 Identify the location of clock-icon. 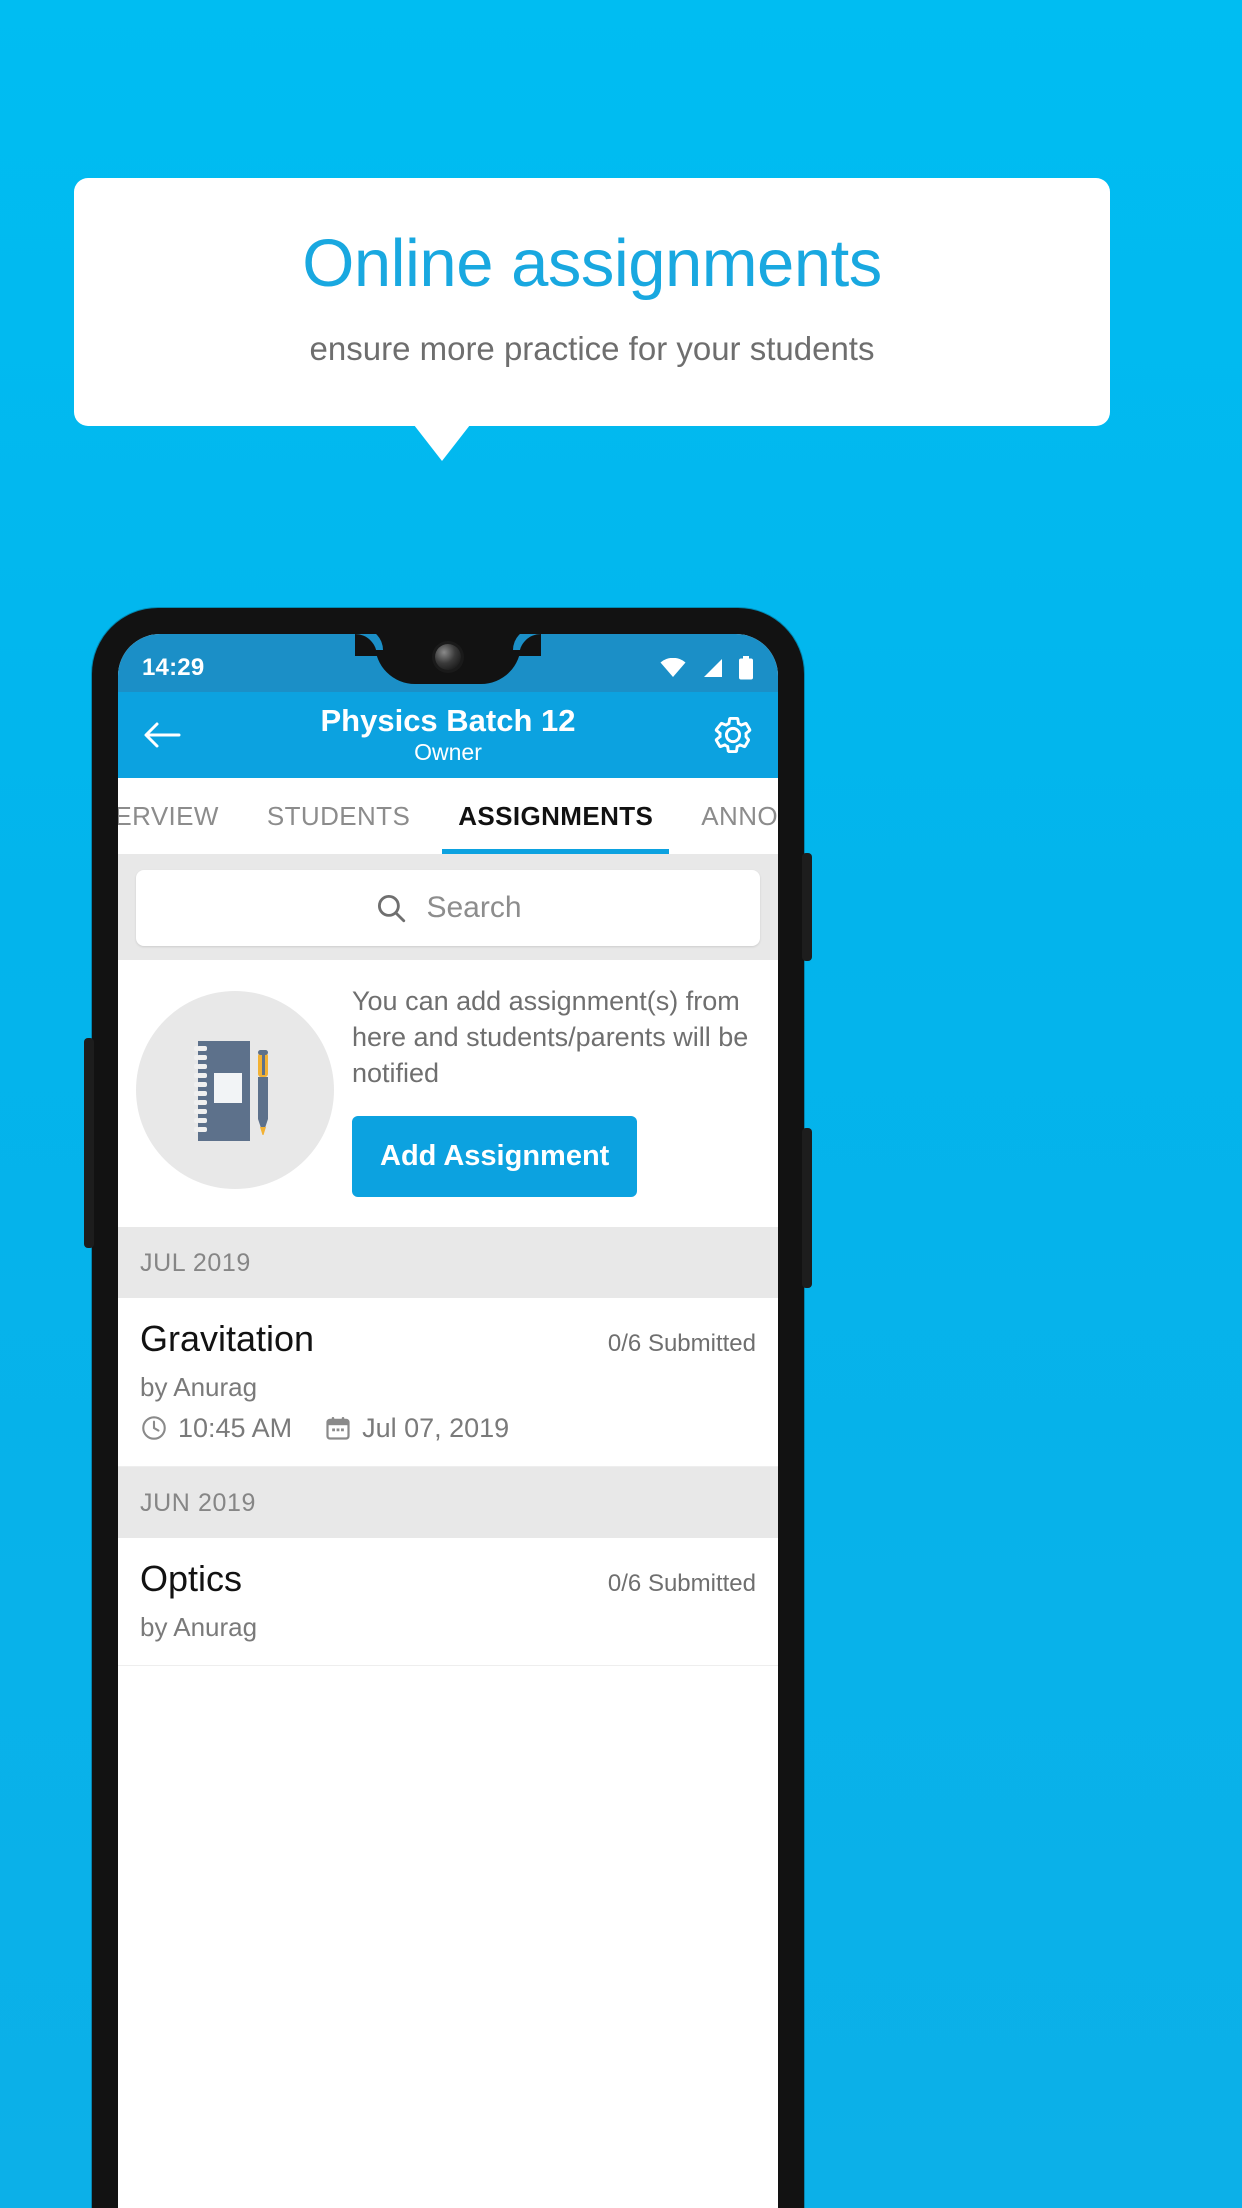
(154, 1428).